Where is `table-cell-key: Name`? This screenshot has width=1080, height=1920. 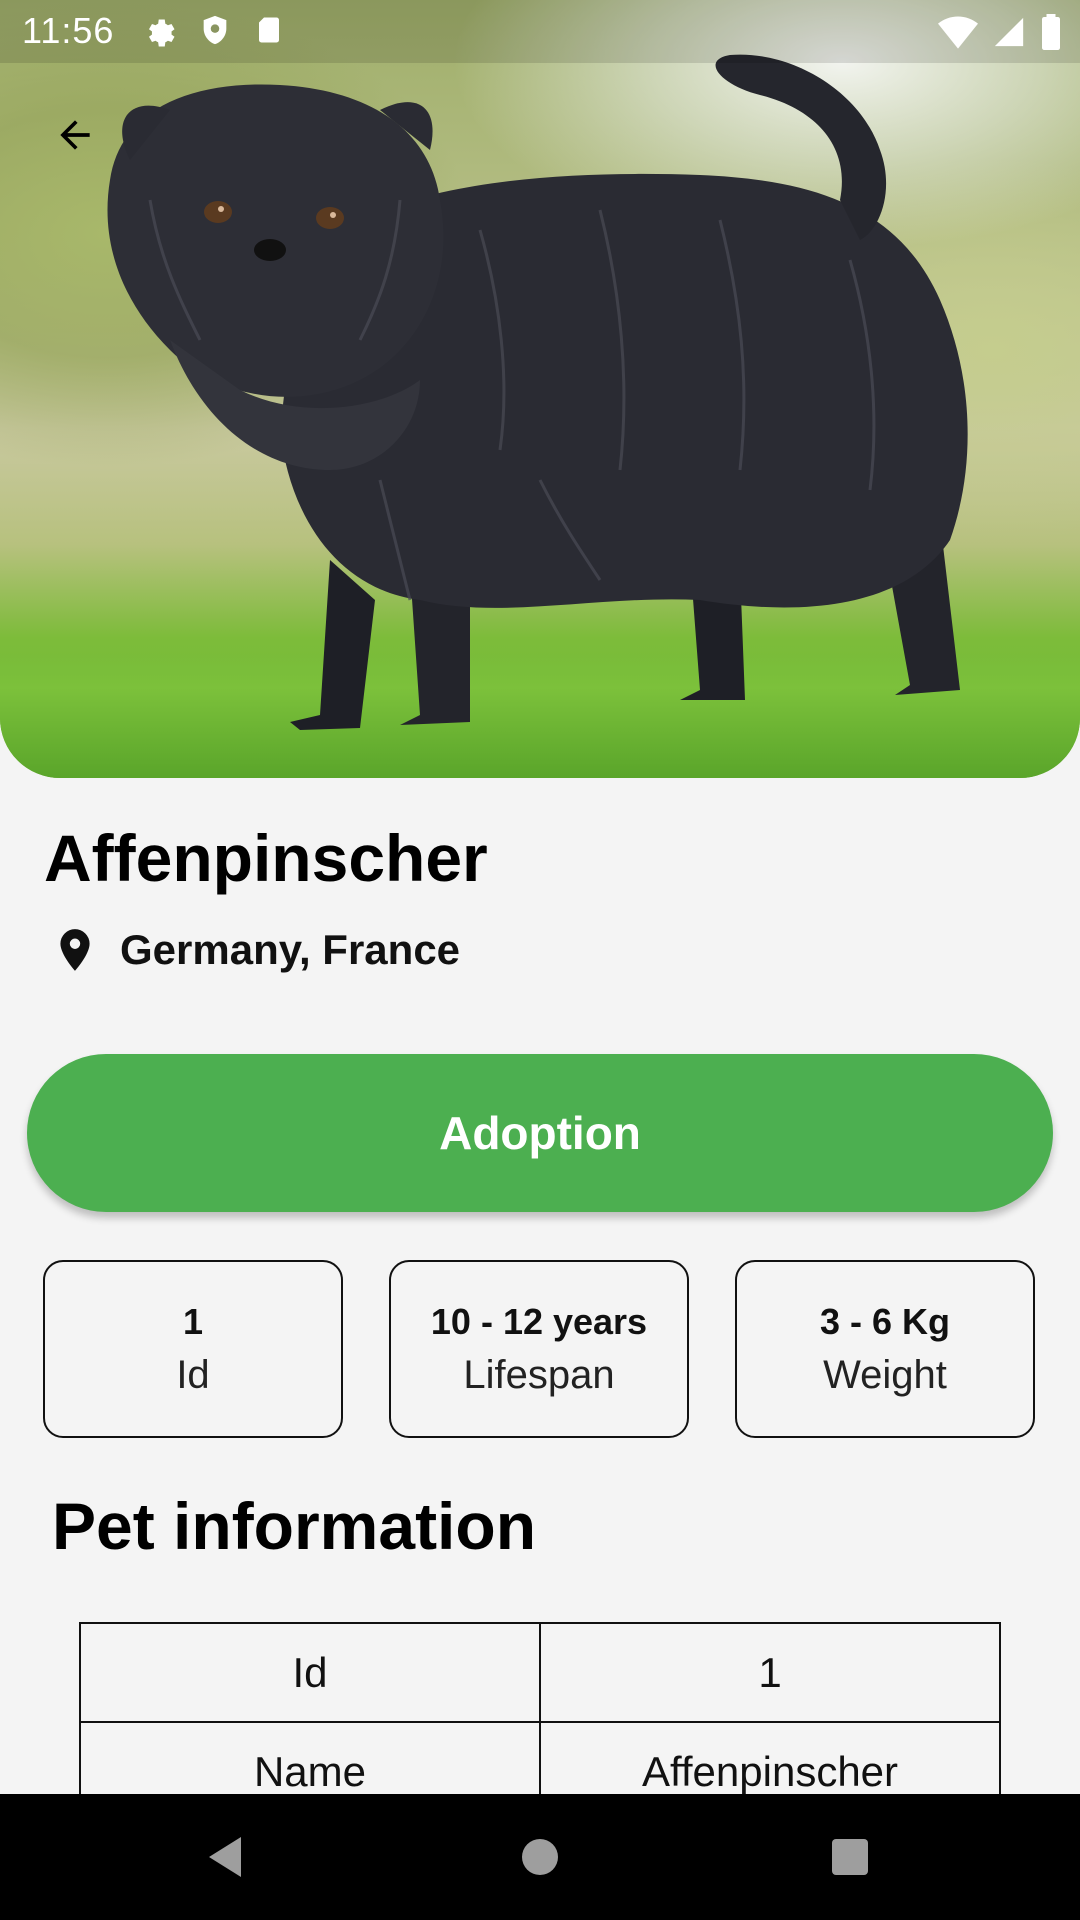
table-cell-key: Name is located at coordinates (310, 1757).